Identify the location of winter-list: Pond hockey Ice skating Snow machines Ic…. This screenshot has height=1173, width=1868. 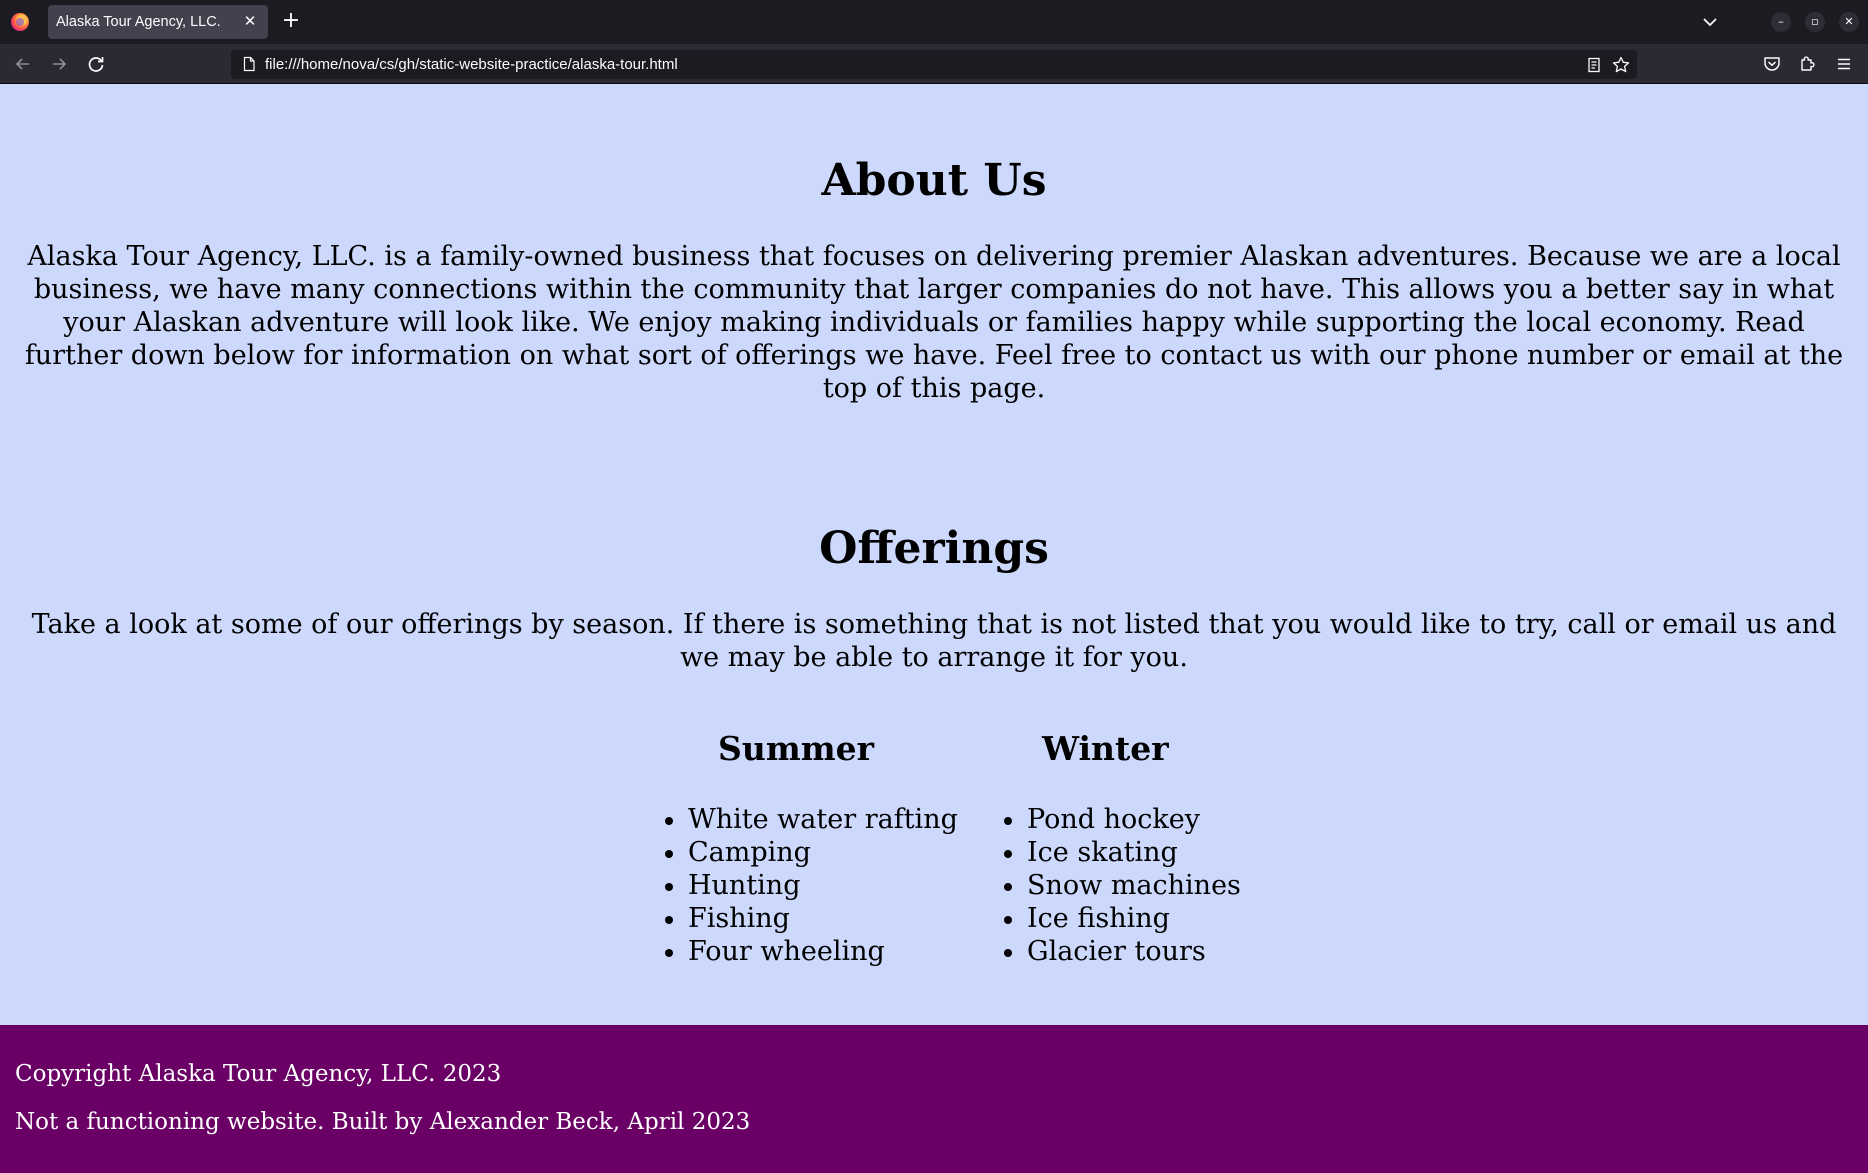
(1122, 885).